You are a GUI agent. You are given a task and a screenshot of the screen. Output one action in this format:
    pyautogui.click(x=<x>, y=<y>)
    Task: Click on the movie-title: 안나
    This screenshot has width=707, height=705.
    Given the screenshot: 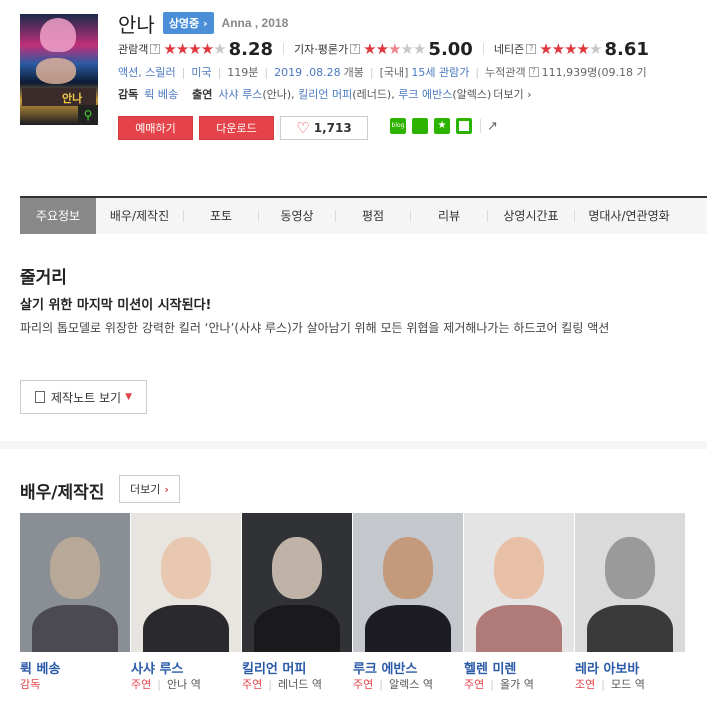 What is the action you would take?
    pyautogui.click(x=136, y=24)
    